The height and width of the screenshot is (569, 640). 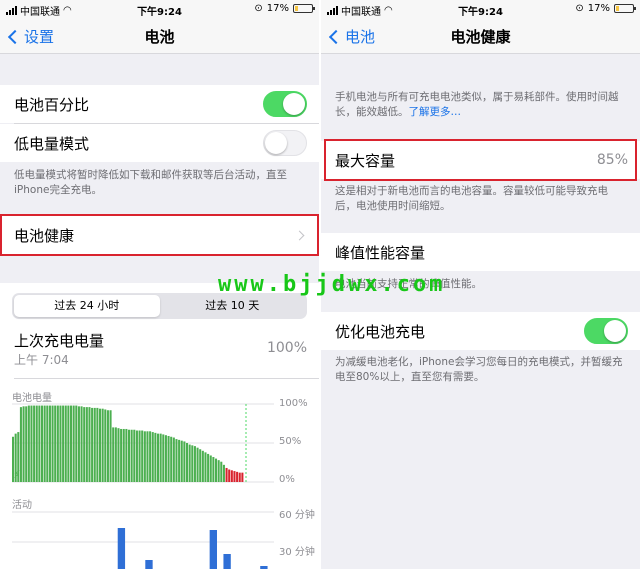 I want to click on low-power-row: 低电量模式, so click(x=159, y=143).